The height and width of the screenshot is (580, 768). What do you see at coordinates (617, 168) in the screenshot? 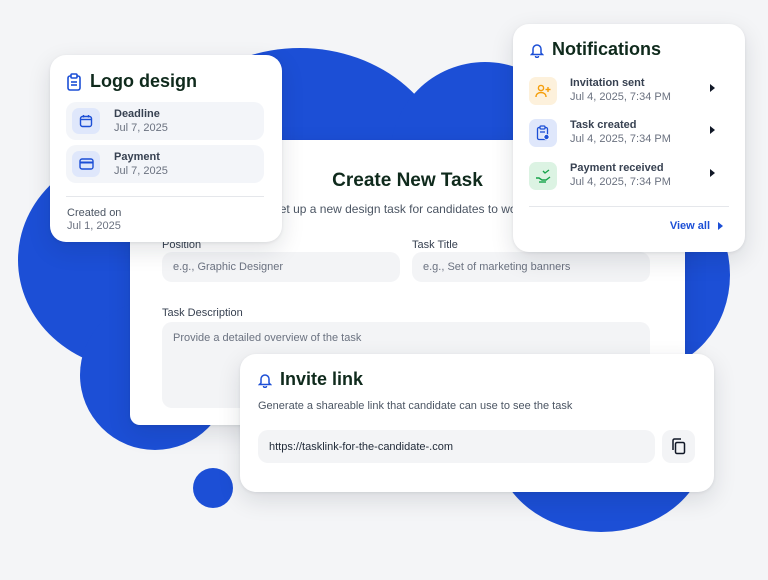
I see `notification-title: Payment received` at bounding box center [617, 168].